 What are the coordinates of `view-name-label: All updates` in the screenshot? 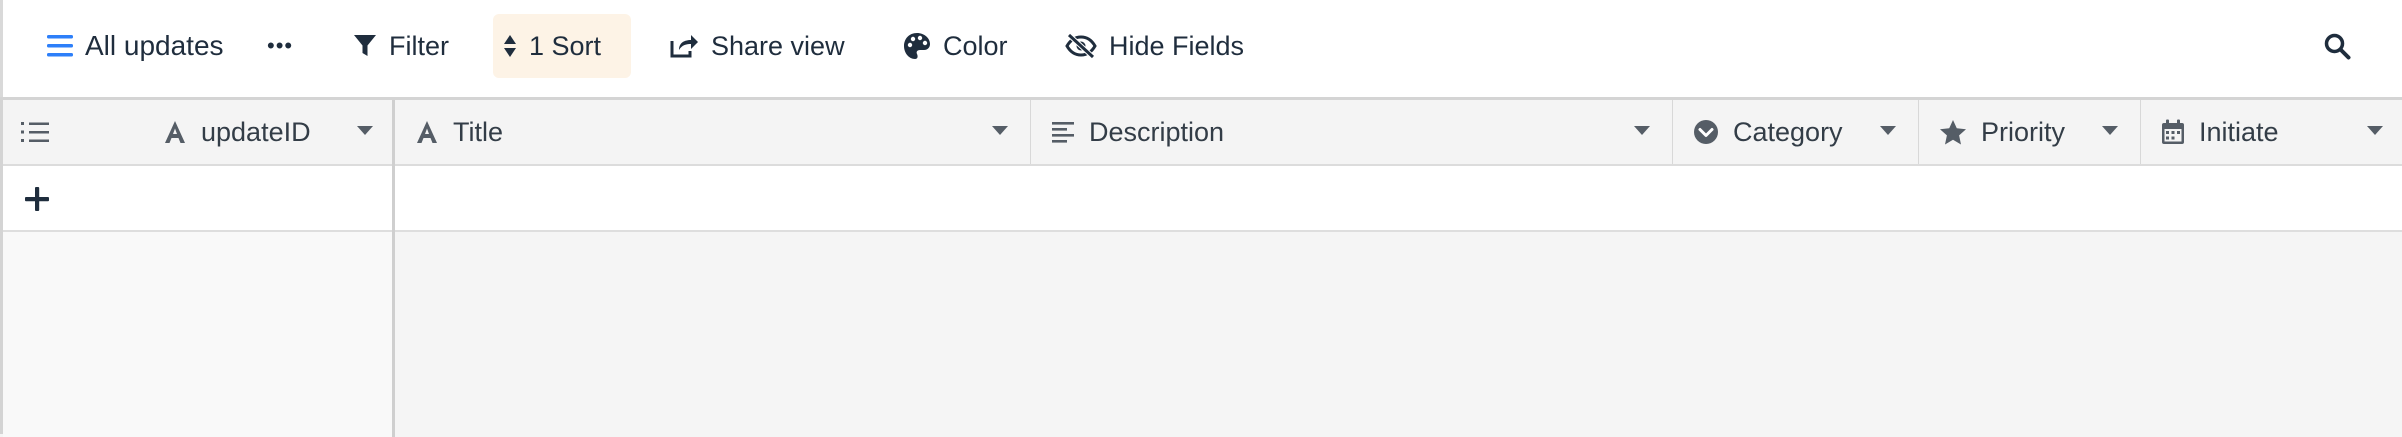 It's located at (154, 45).